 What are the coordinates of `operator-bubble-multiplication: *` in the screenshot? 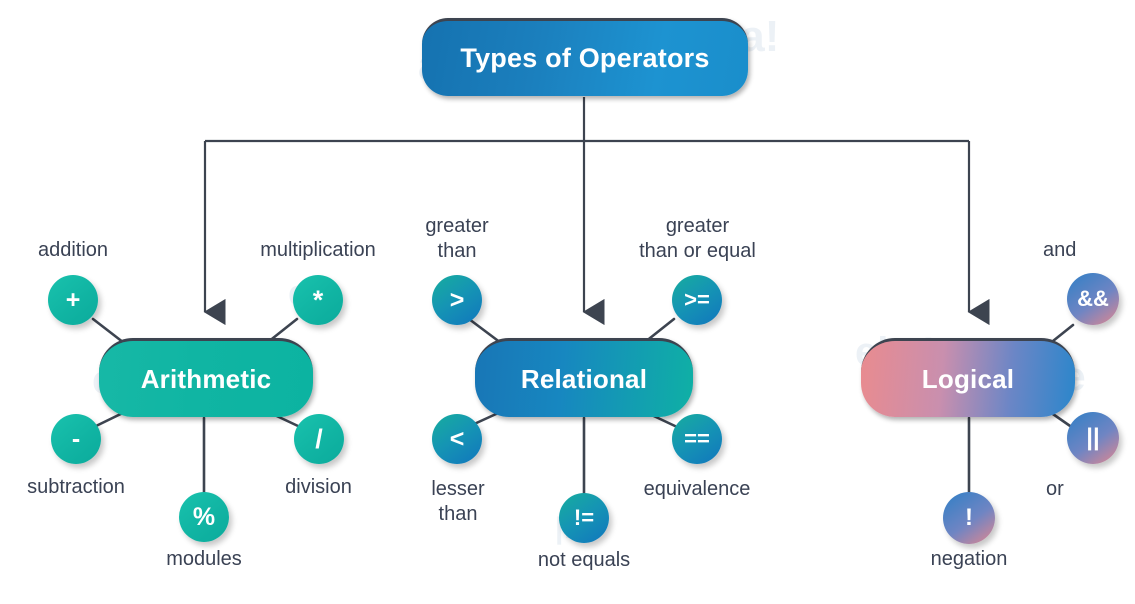 It's located at (318, 300).